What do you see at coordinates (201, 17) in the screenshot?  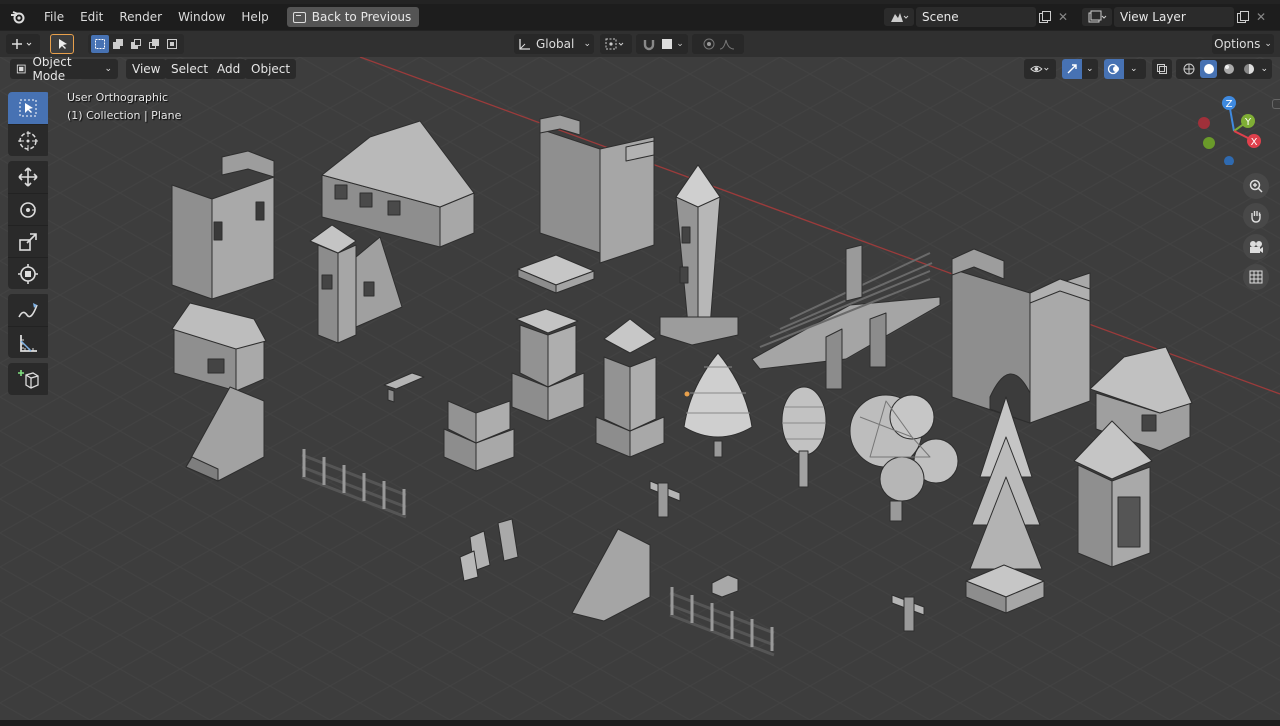 I see `menu-window: Window` at bounding box center [201, 17].